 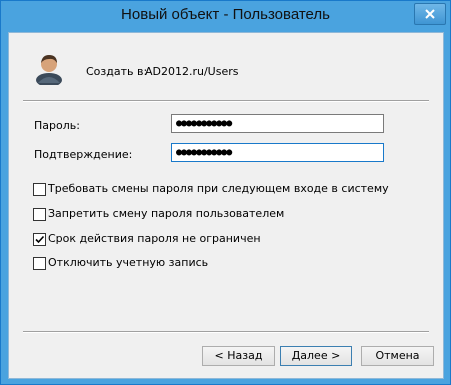 I want to click on create-in-label: Создать в:, so click(x=117, y=71).